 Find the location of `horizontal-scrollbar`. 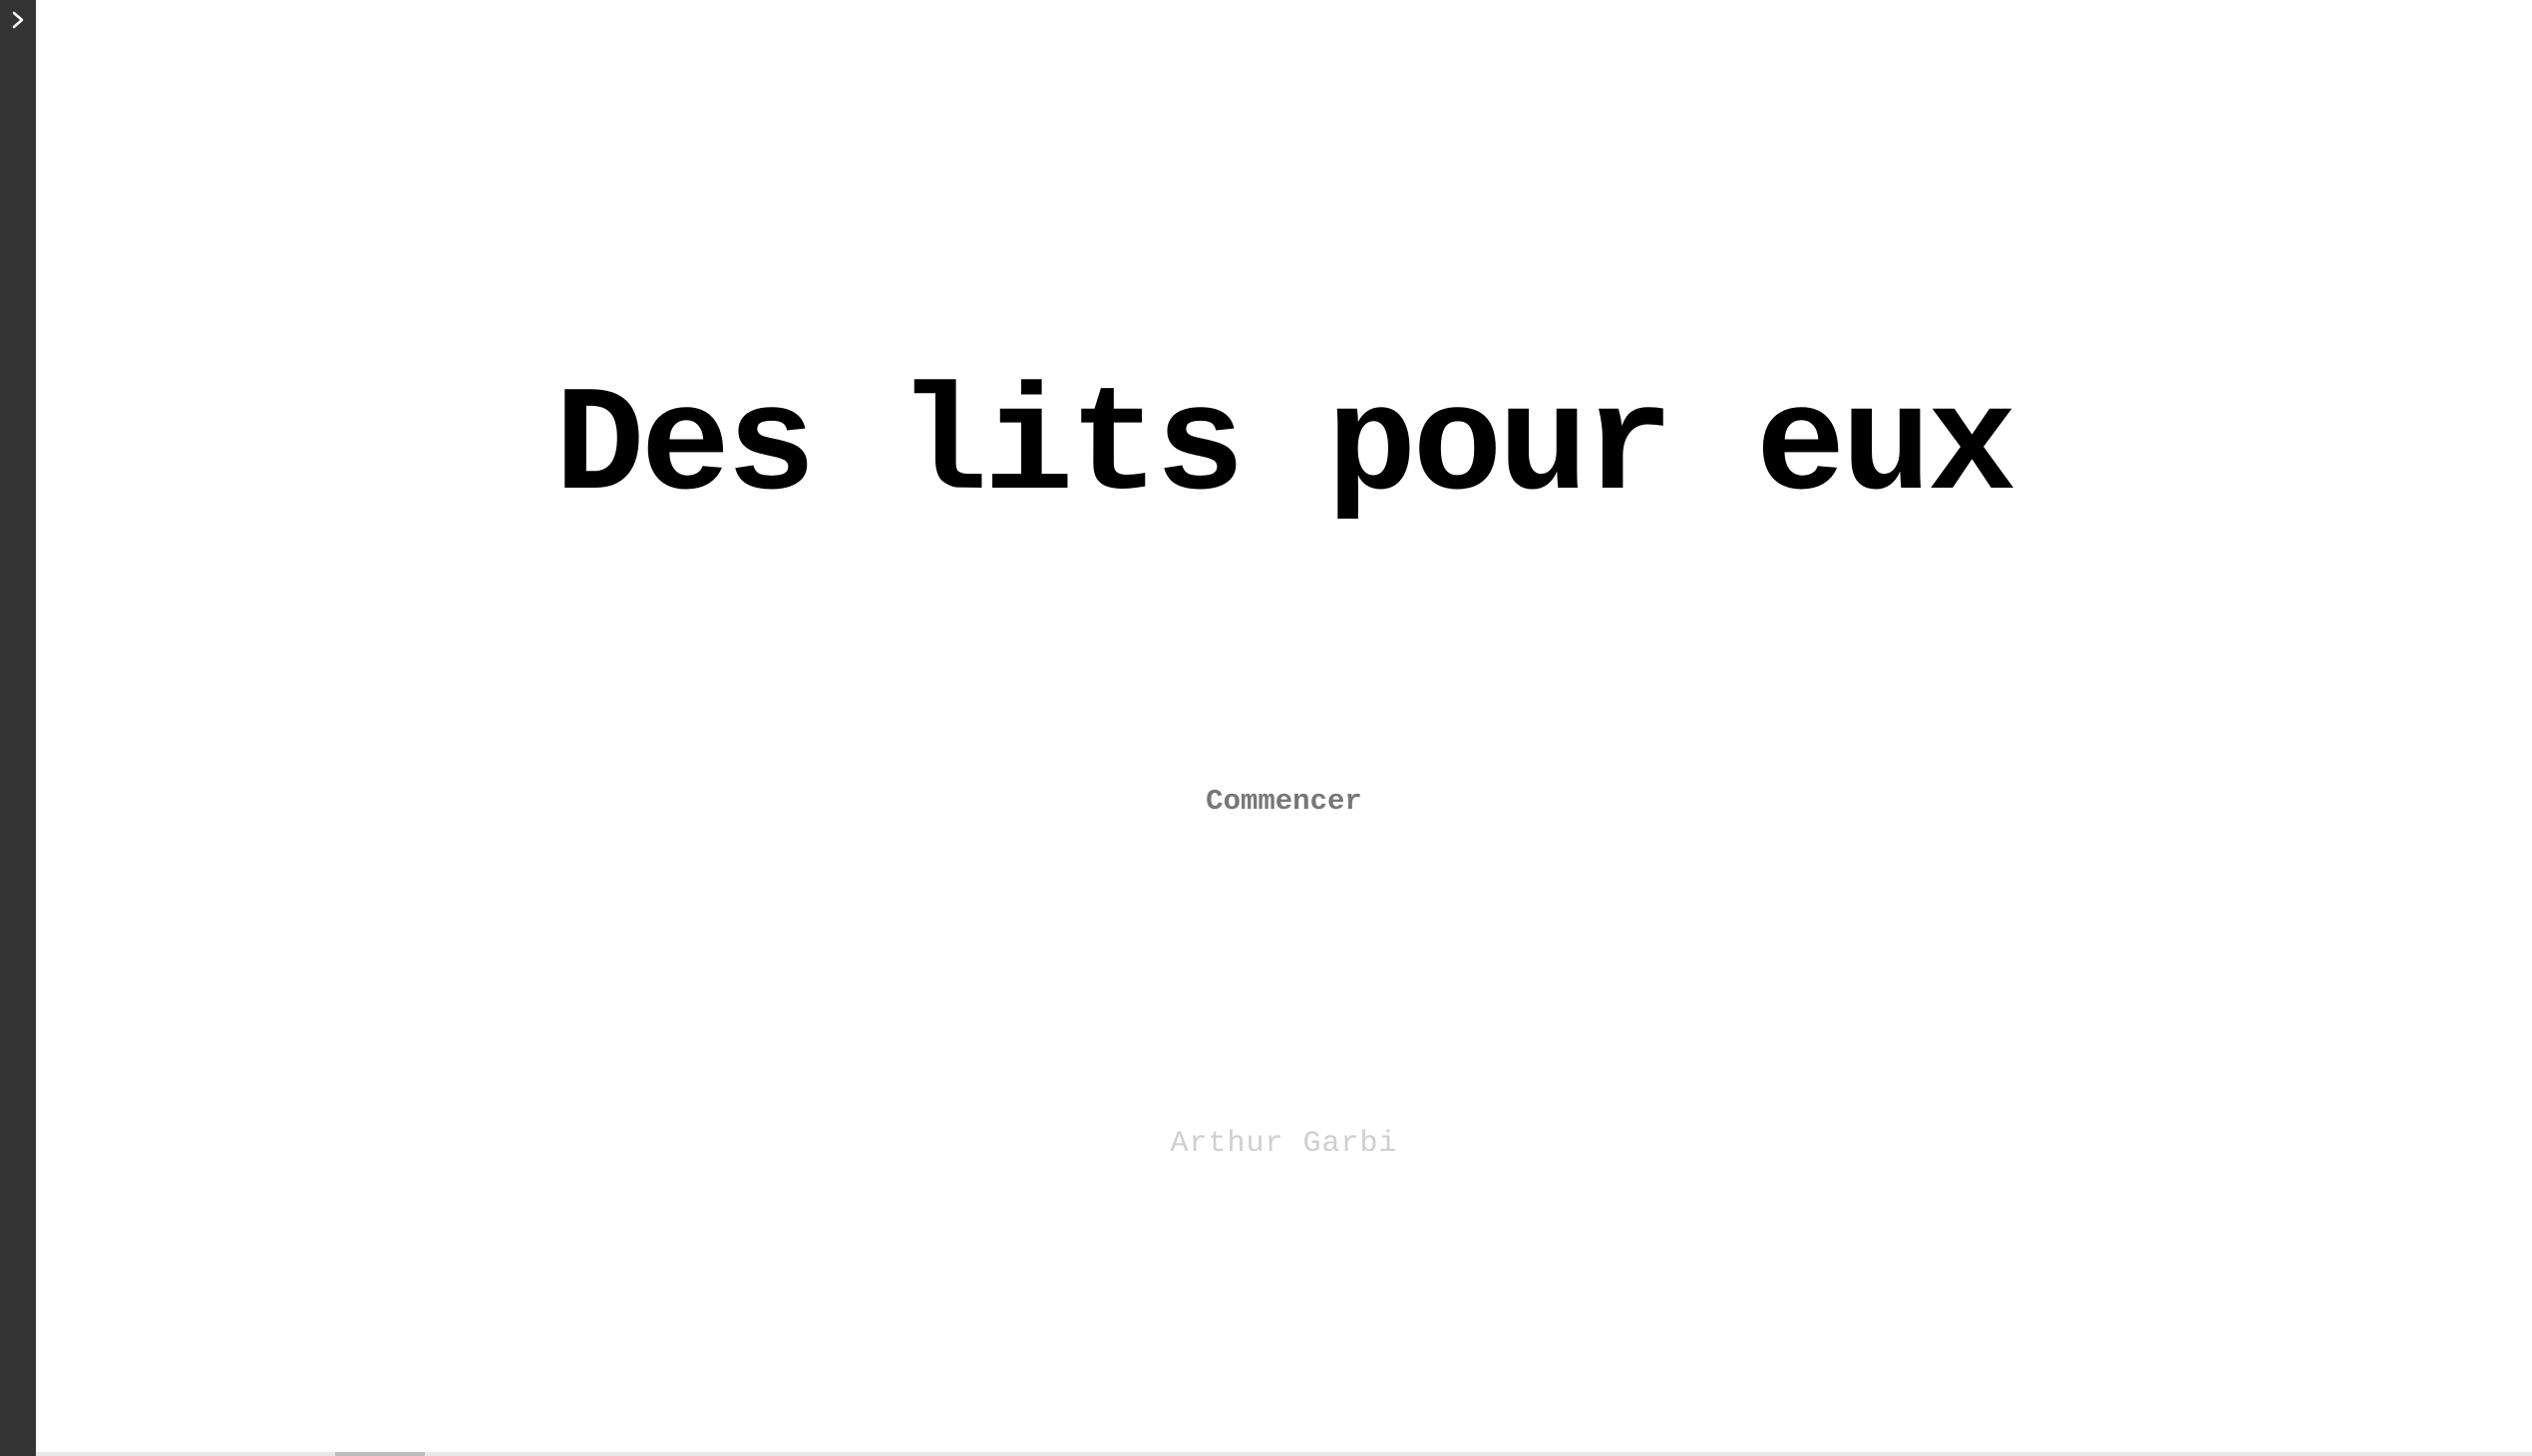

horizontal-scrollbar is located at coordinates (1284, 1454).